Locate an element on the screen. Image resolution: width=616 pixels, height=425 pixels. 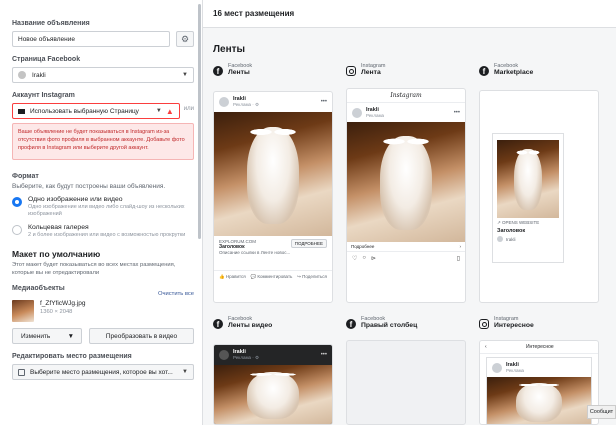
placement-title-explore: Instagram Интересное is located at coordinates (506, 322).